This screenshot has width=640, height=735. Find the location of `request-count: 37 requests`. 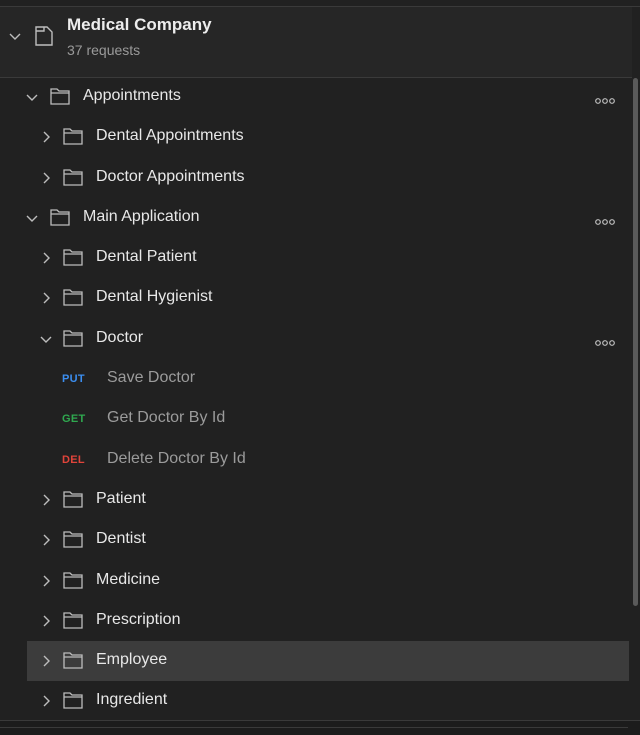

request-count: 37 requests is located at coordinates (104, 50).